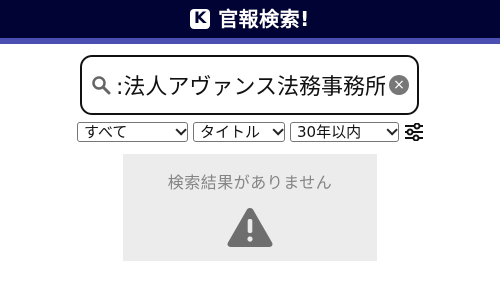  What do you see at coordinates (250, 227) in the screenshot?
I see `warning-icon` at bounding box center [250, 227].